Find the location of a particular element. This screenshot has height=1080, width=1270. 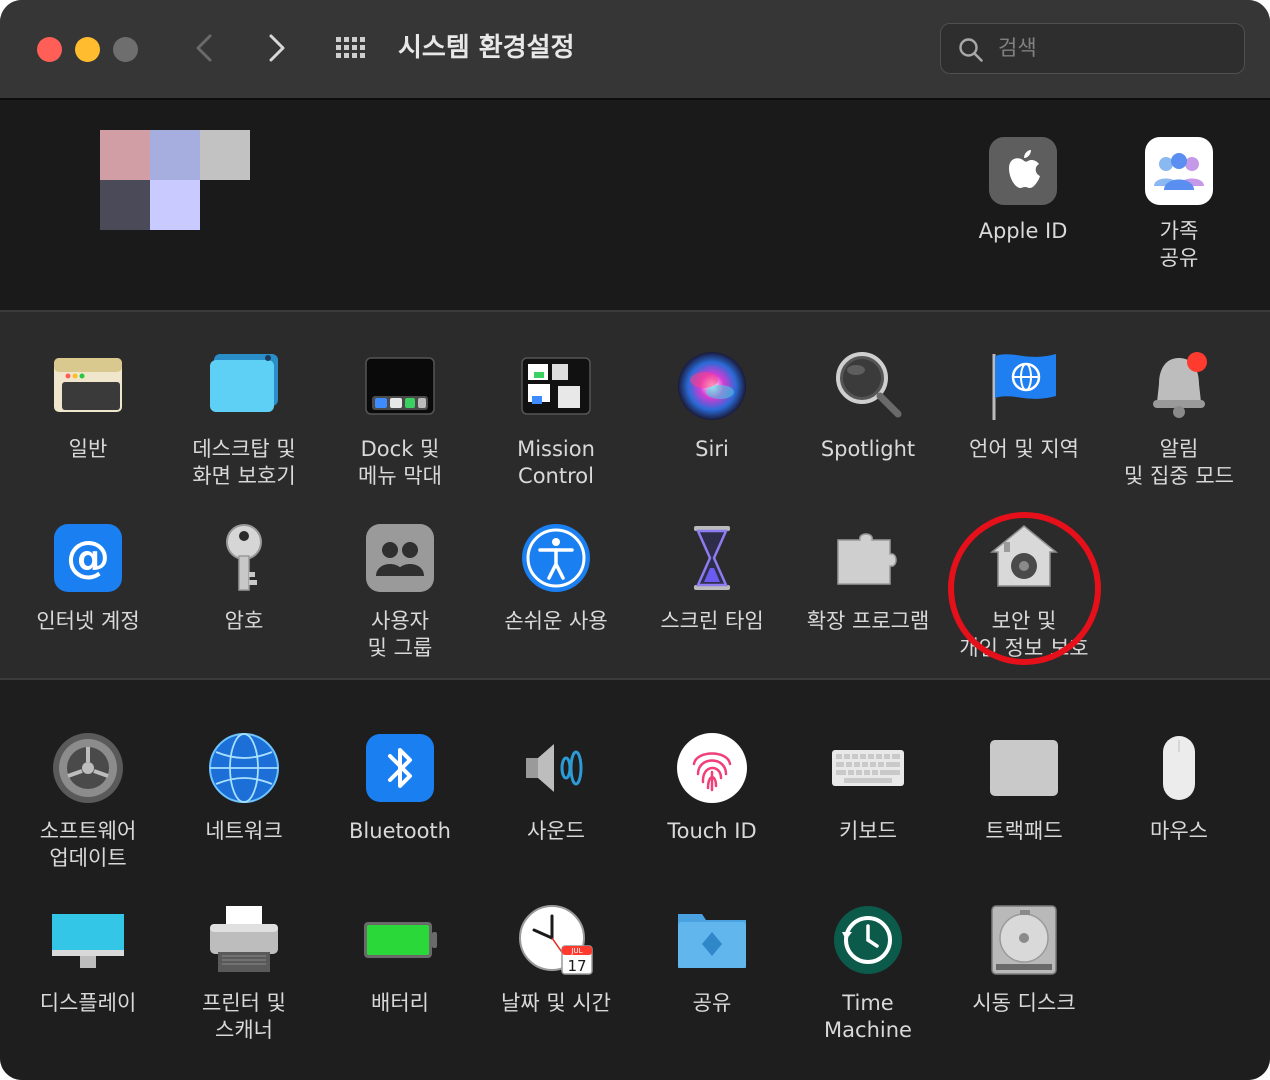

pane-label: Bluetooth is located at coordinates (400, 831).